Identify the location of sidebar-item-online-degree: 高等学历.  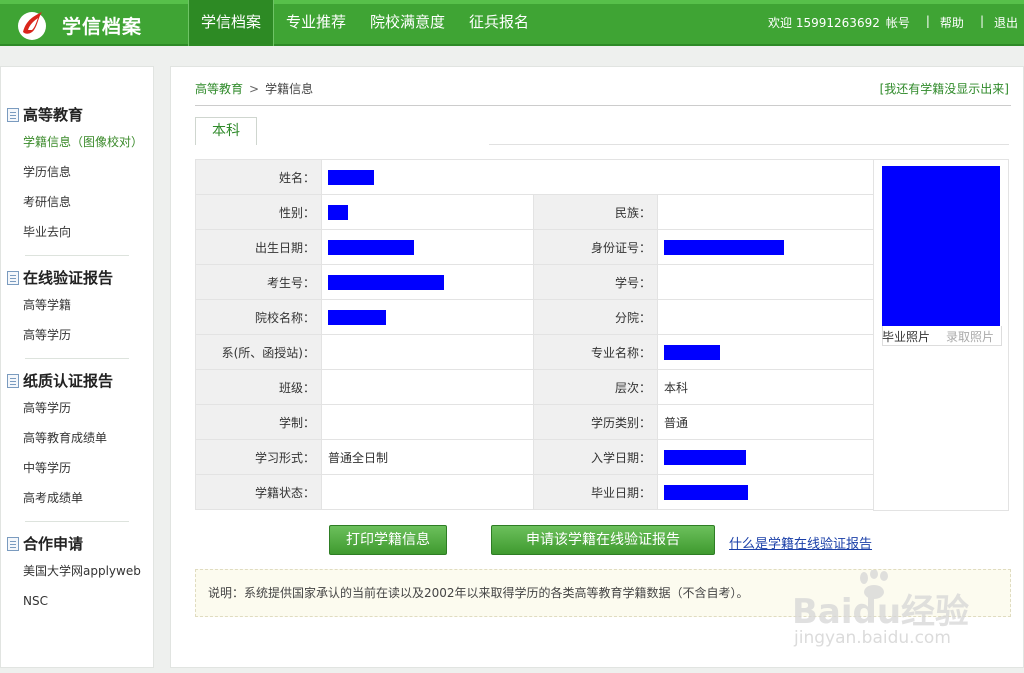
(77, 335).